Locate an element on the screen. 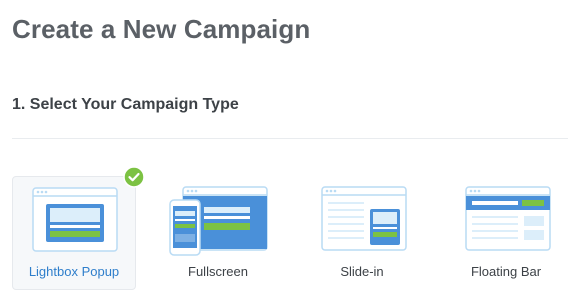 The height and width of the screenshot is (303, 568). lightbox-popup-icon is located at coordinates (75, 219).